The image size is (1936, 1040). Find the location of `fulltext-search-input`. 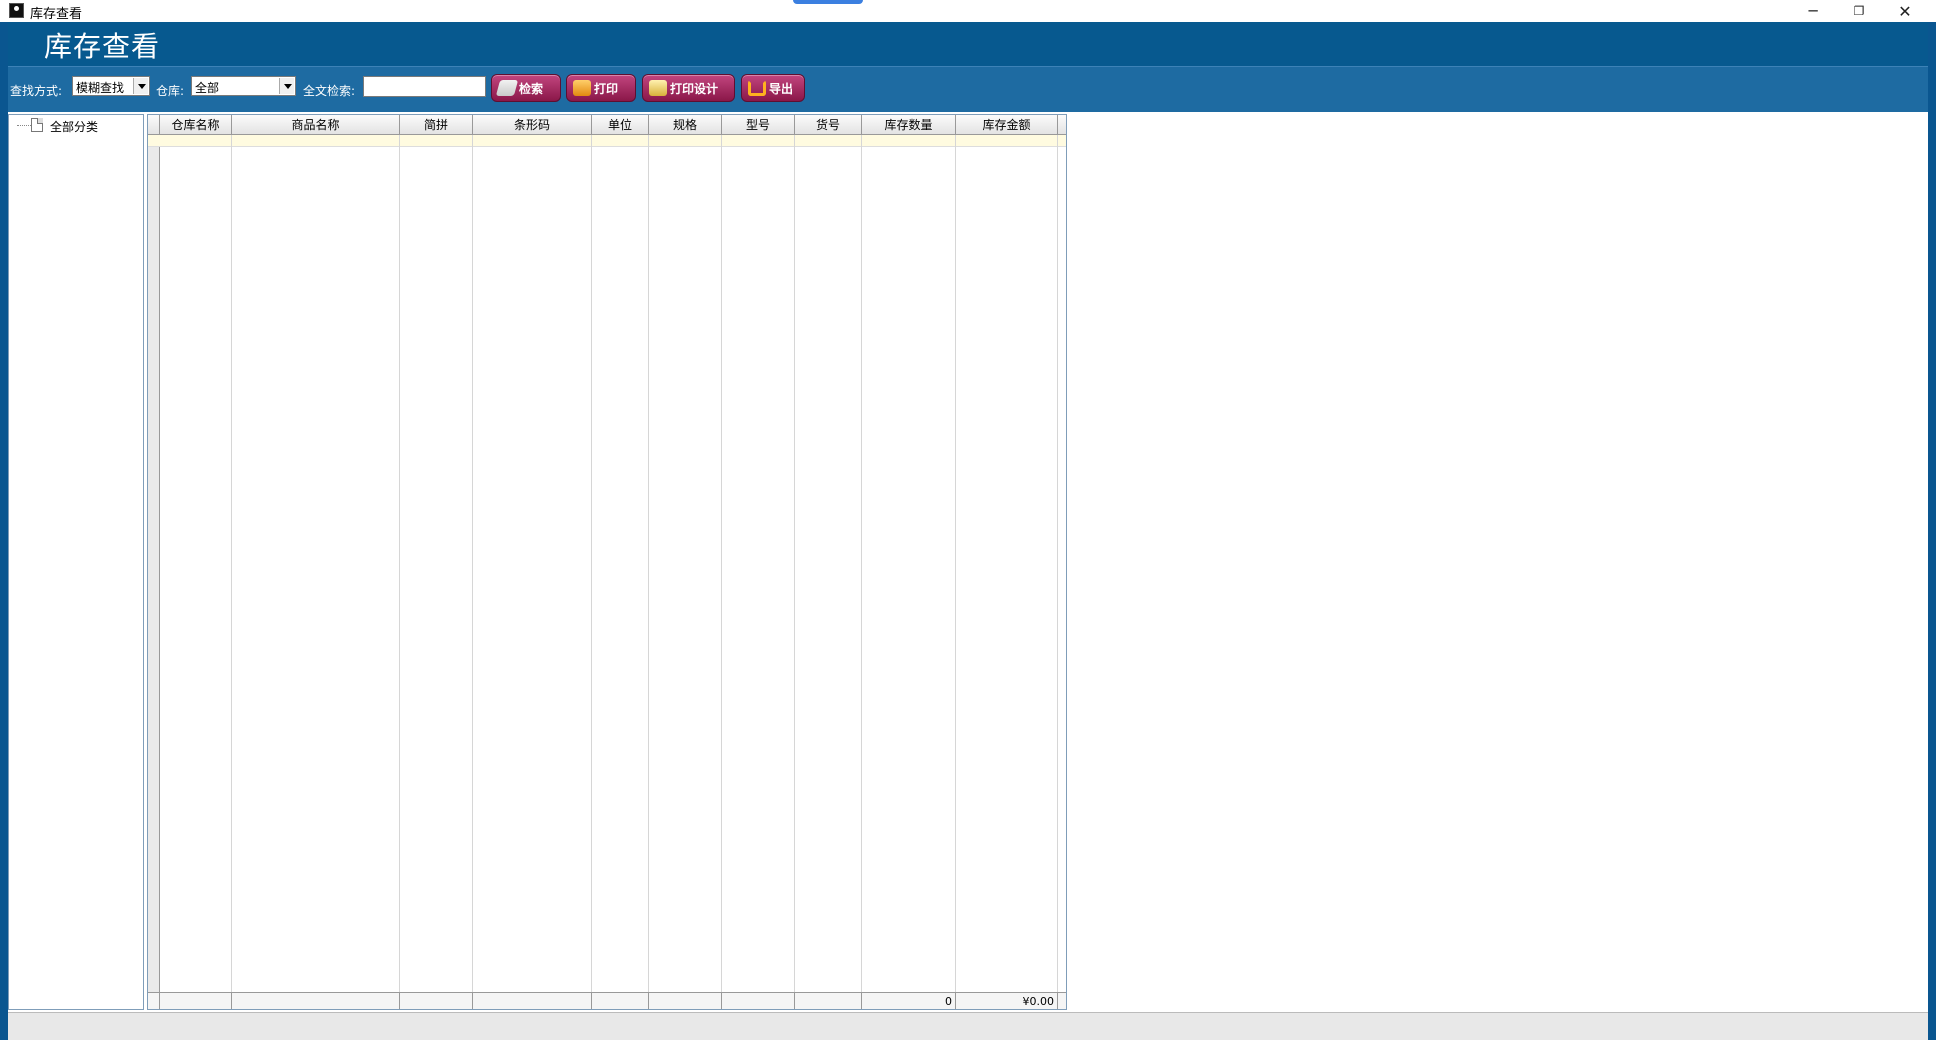

fulltext-search-input is located at coordinates (424, 86).